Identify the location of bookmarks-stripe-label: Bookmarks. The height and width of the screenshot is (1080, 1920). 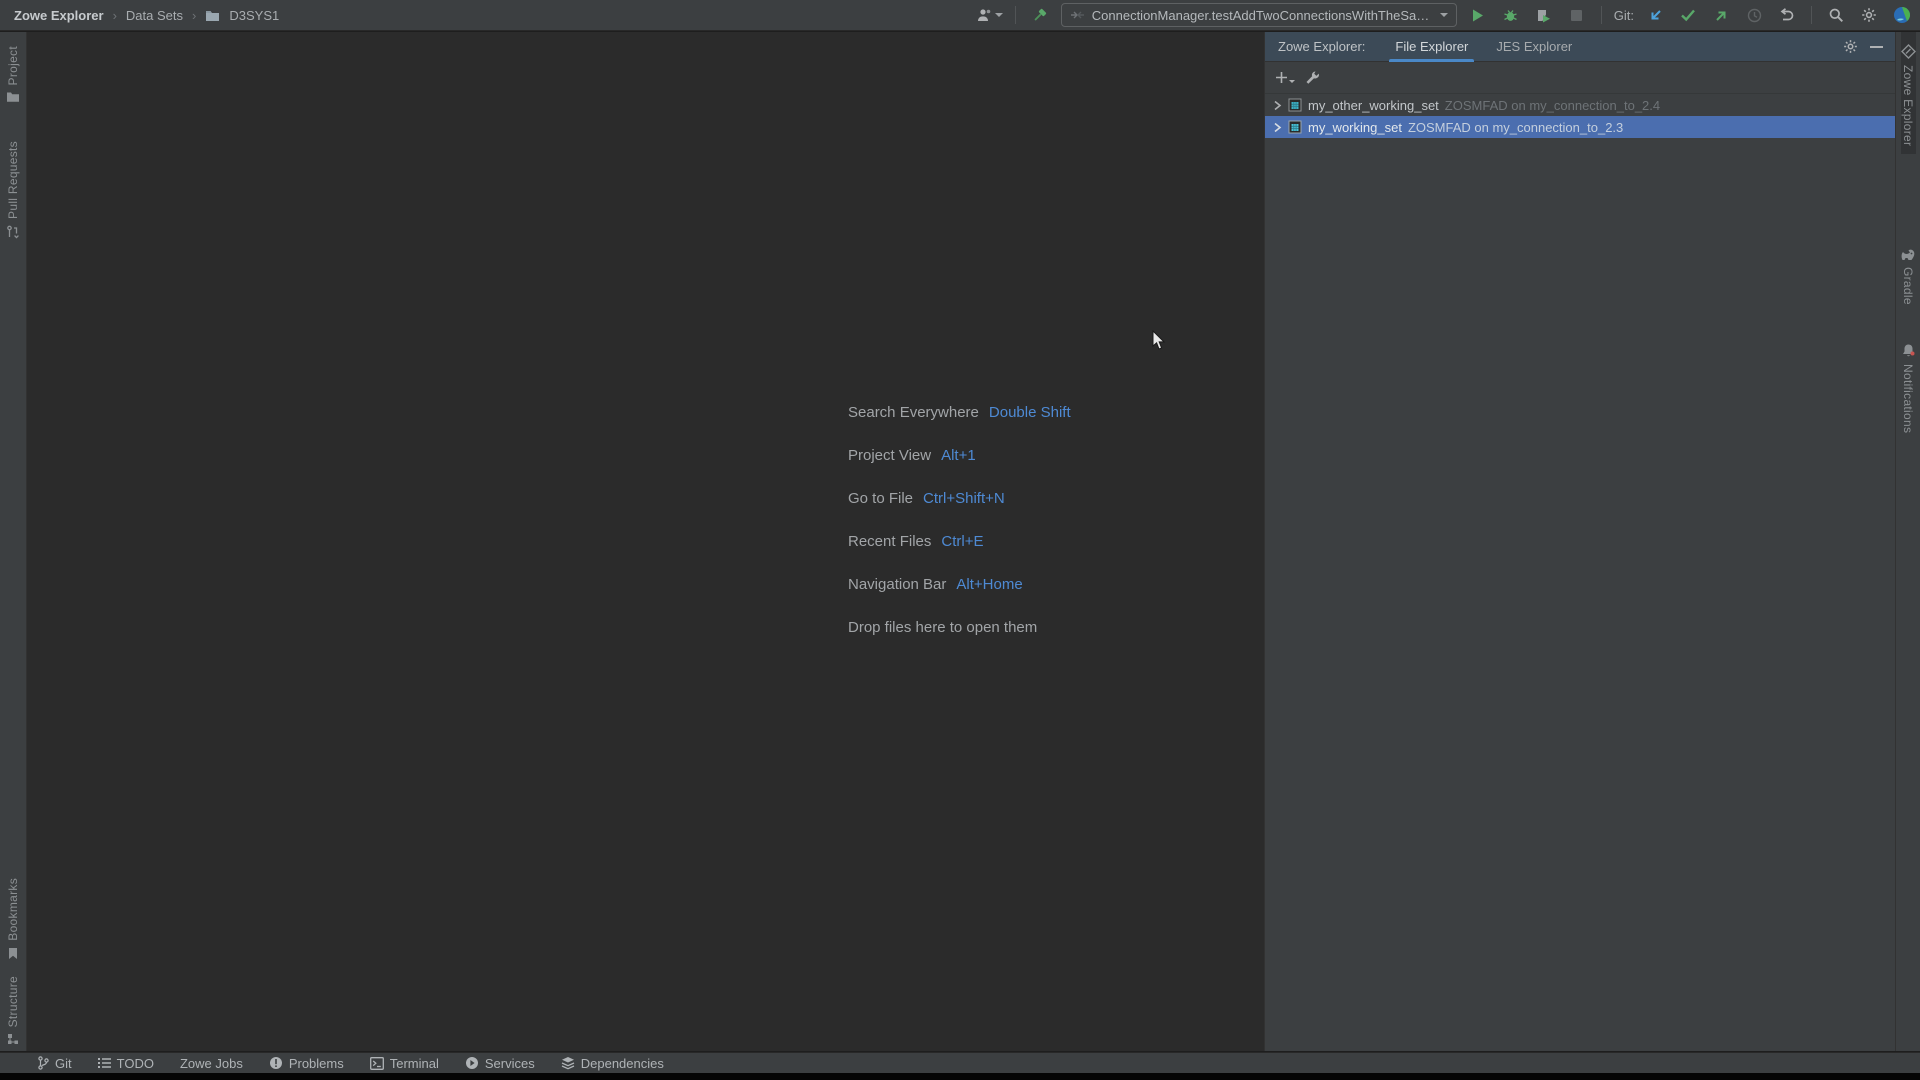
(13, 909).